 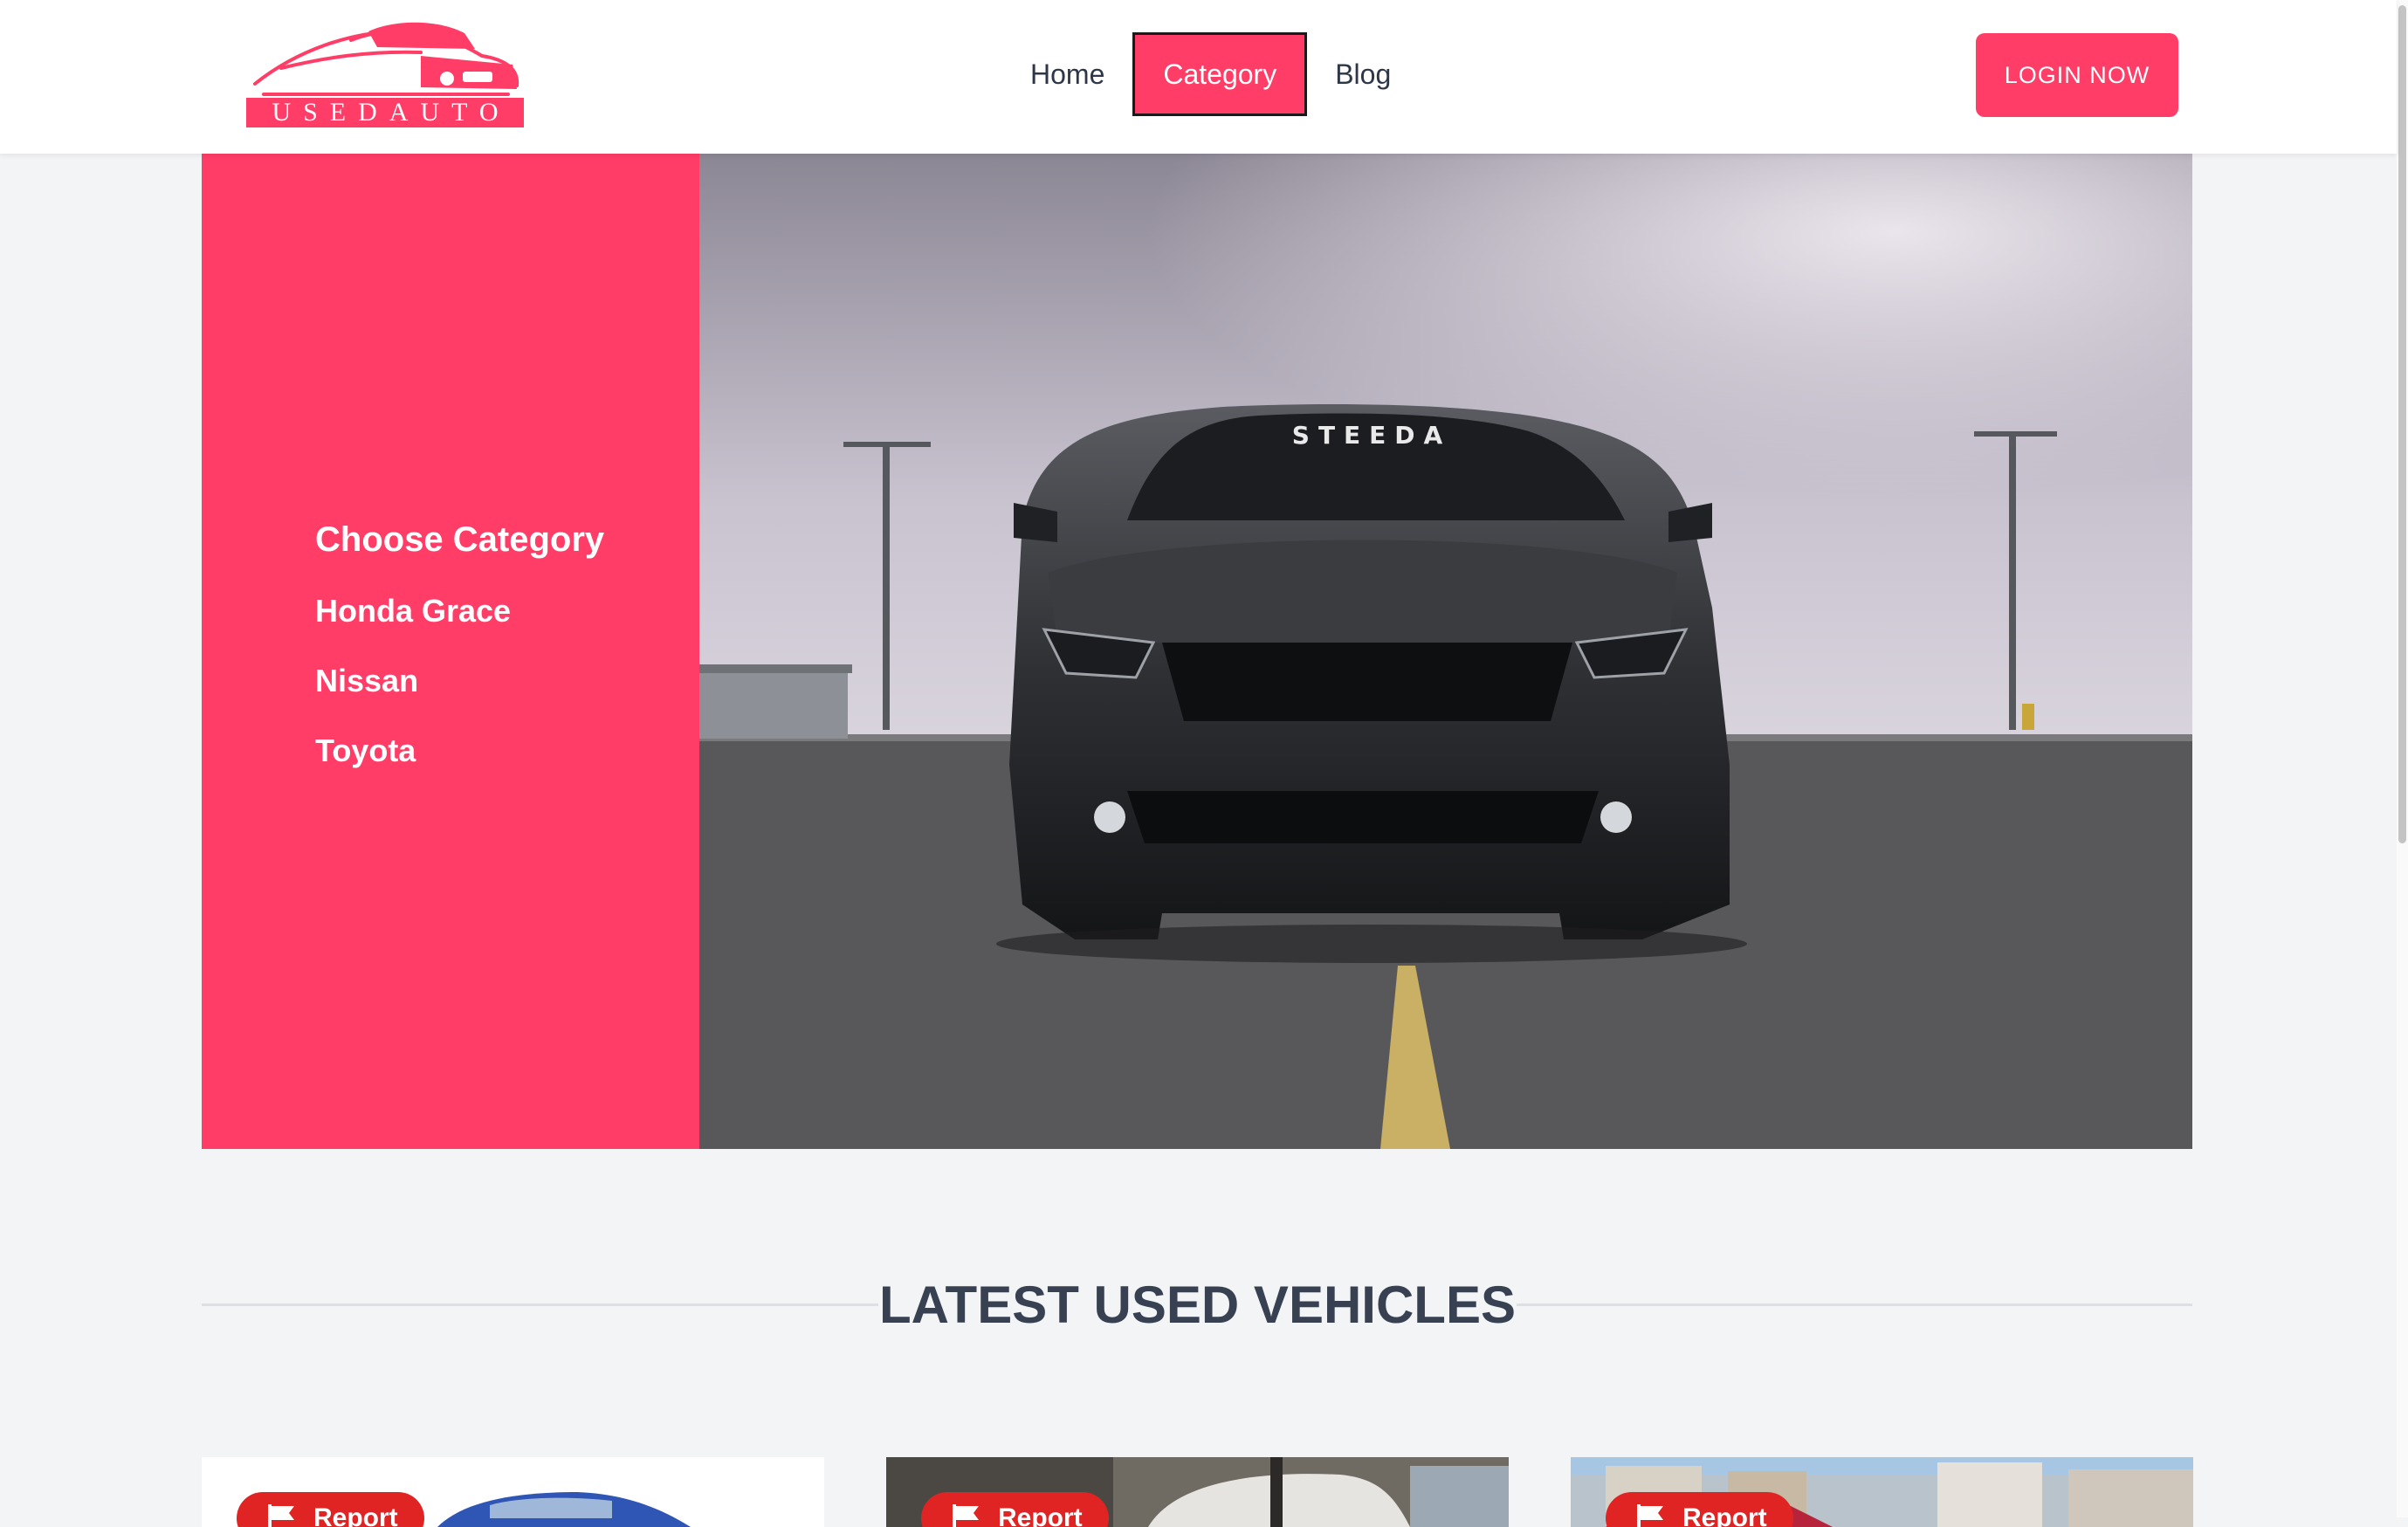 I want to click on car-logo-icon, so click(x=386, y=59).